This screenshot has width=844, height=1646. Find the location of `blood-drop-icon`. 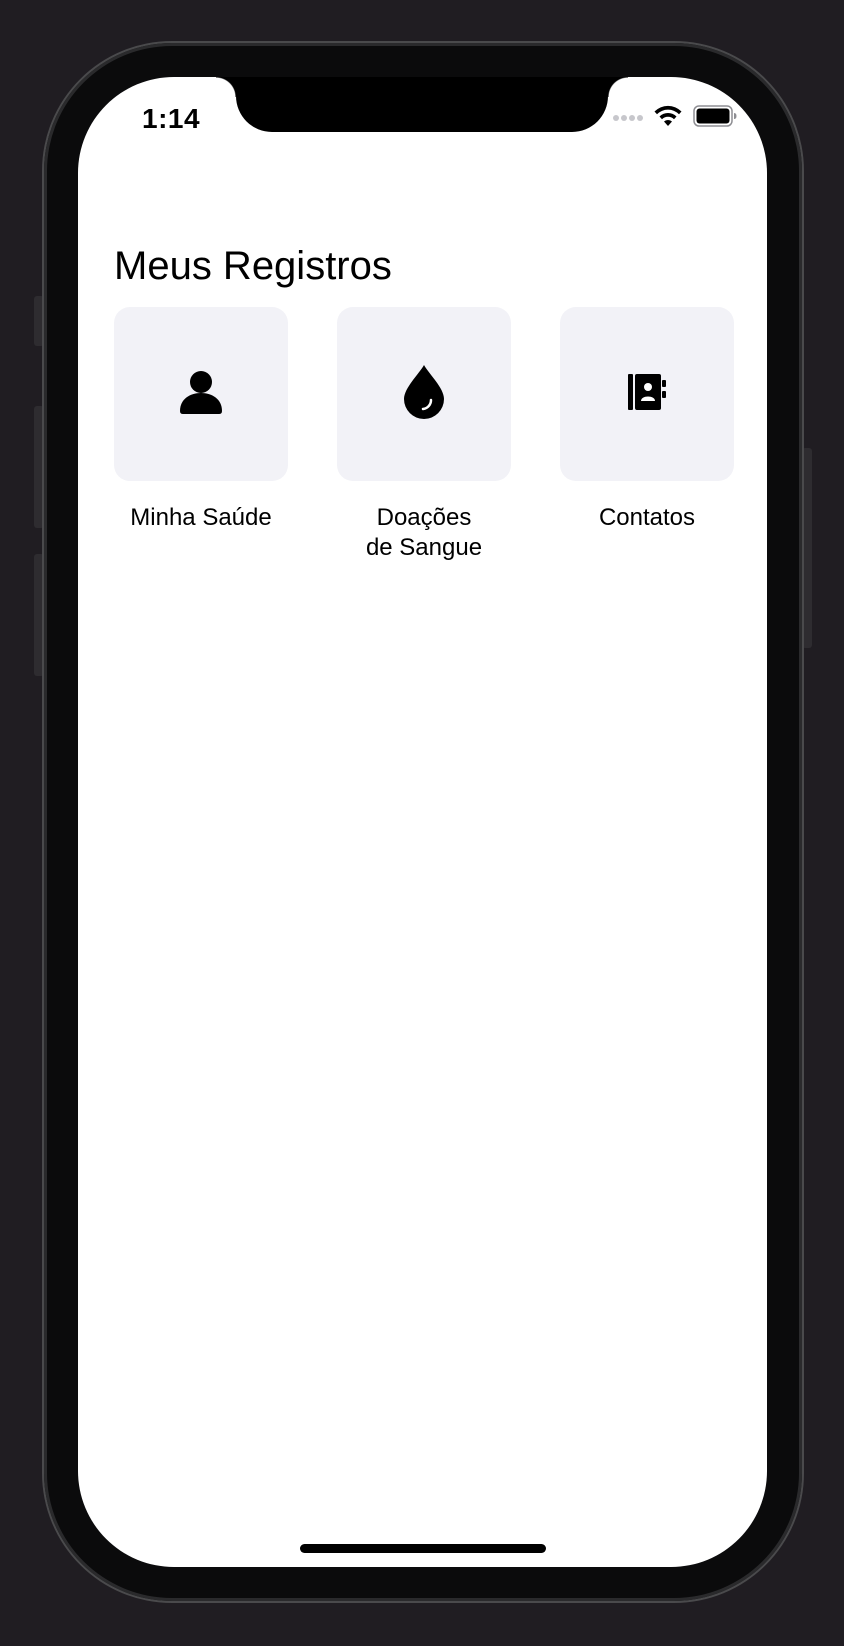

blood-drop-icon is located at coordinates (424, 394).